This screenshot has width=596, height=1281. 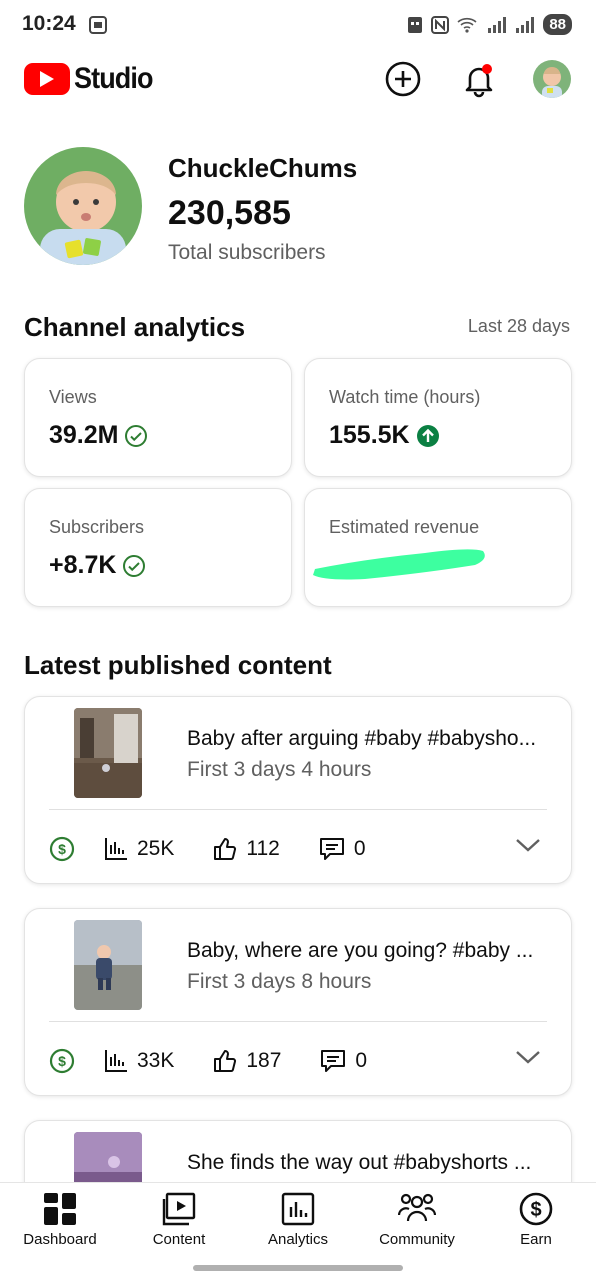 I want to click on metric-label: Views, so click(x=73, y=397).